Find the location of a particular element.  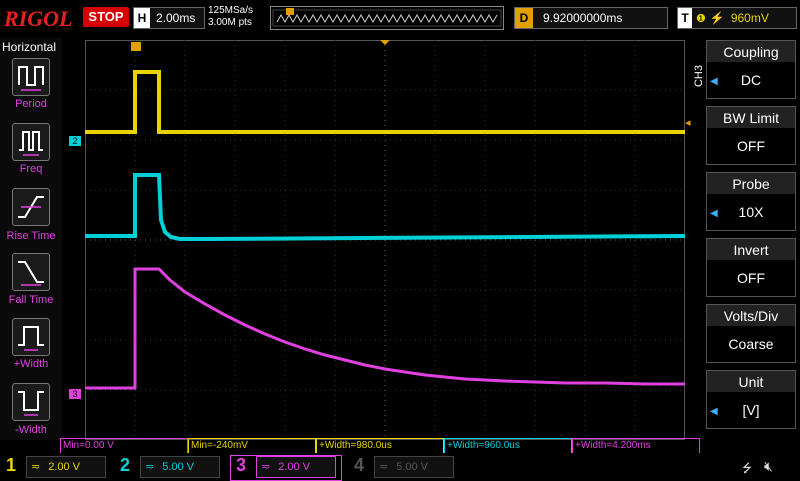

coupling-title: Coupling is located at coordinates (751, 51).